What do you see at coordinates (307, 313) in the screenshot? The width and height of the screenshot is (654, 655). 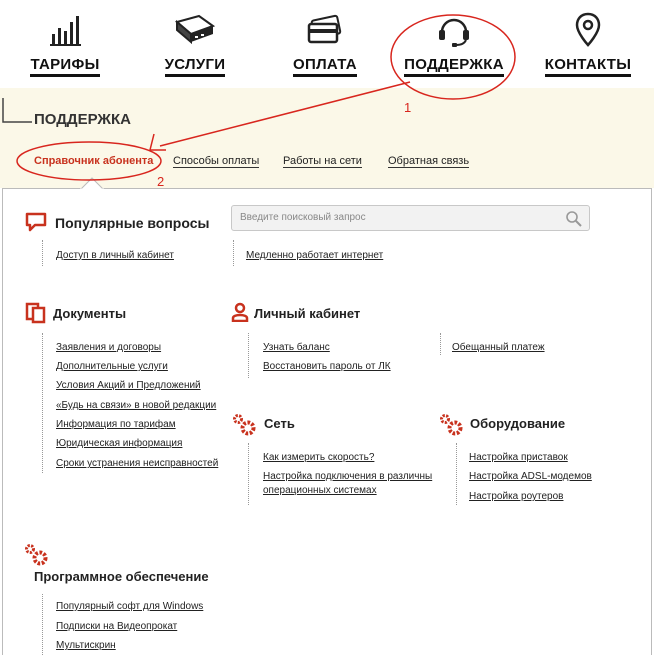 I see `section-title-account: Личный кабинет` at bounding box center [307, 313].